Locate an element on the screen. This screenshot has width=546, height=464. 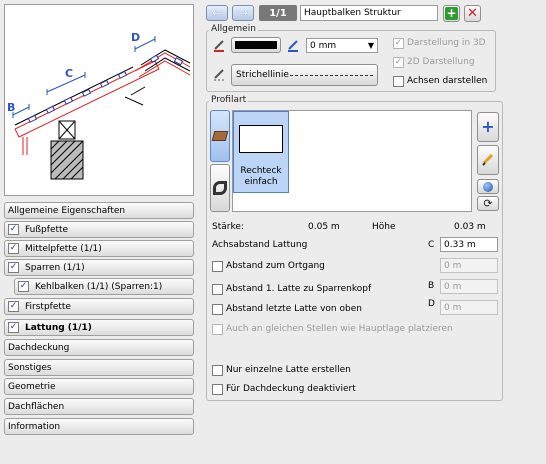
profile-tab-wood is located at coordinates (220, 136).